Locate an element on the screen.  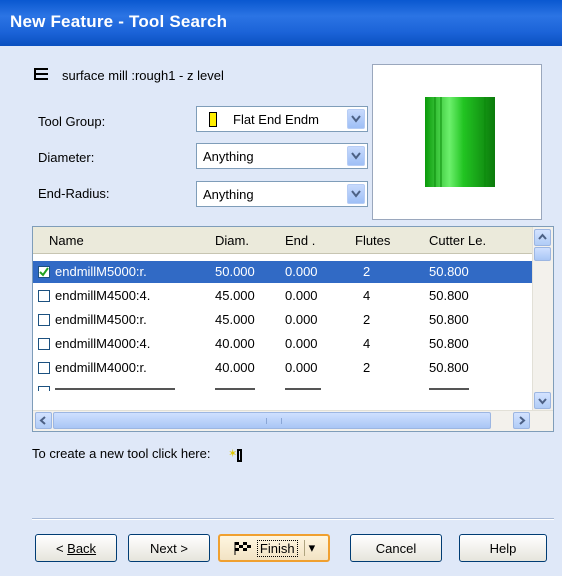
horizontal-scrollbar is located at coordinates (293, 420).